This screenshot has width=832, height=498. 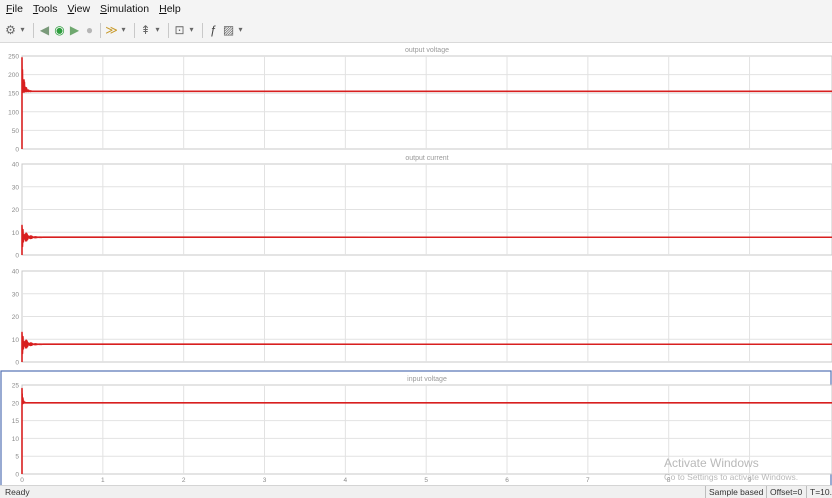 What do you see at coordinates (17, 457) in the screenshot?
I see `y-tick-label: 5` at bounding box center [17, 457].